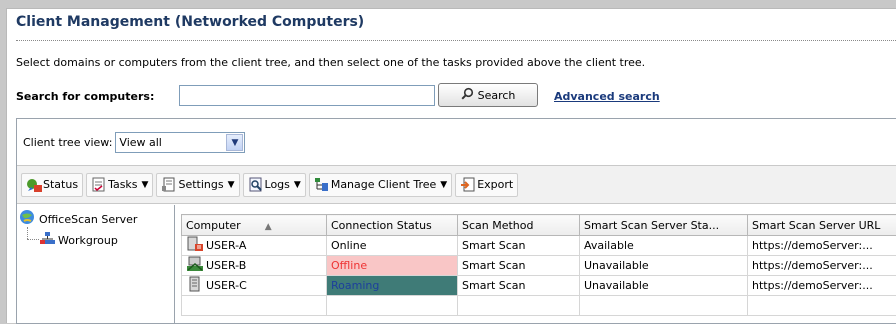 The height and width of the screenshot is (324, 896). Describe the element at coordinates (277, 184) in the screenshot. I see `logs-button-label: Logs` at that location.